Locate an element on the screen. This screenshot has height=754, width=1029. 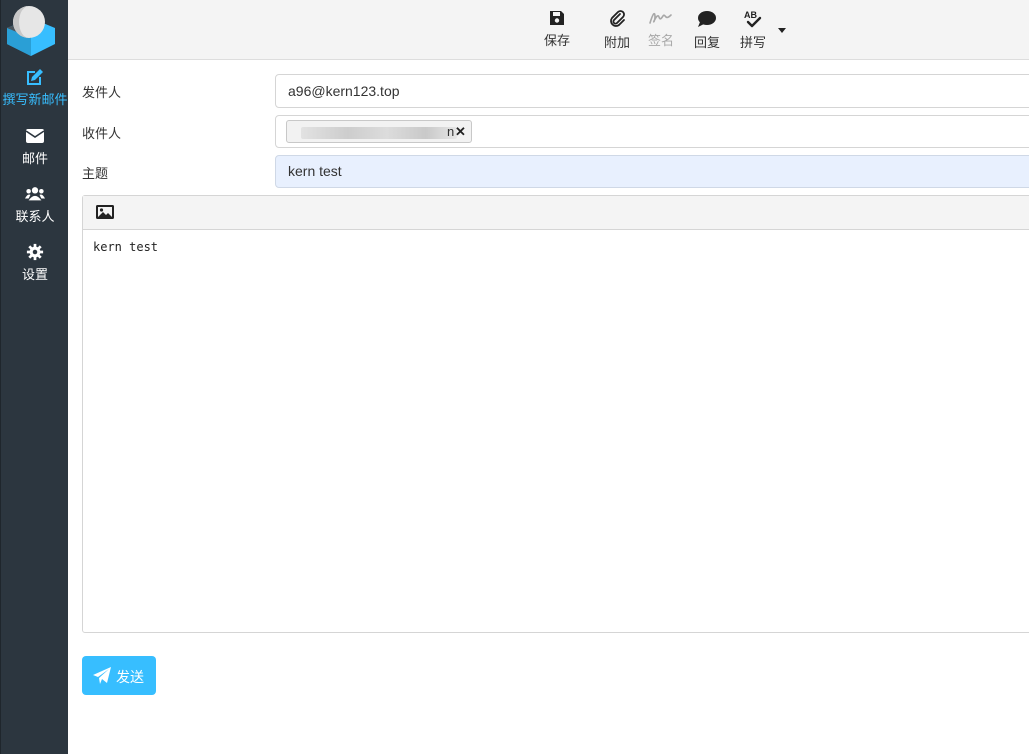
subject-field: kern test is located at coordinates (652, 171).